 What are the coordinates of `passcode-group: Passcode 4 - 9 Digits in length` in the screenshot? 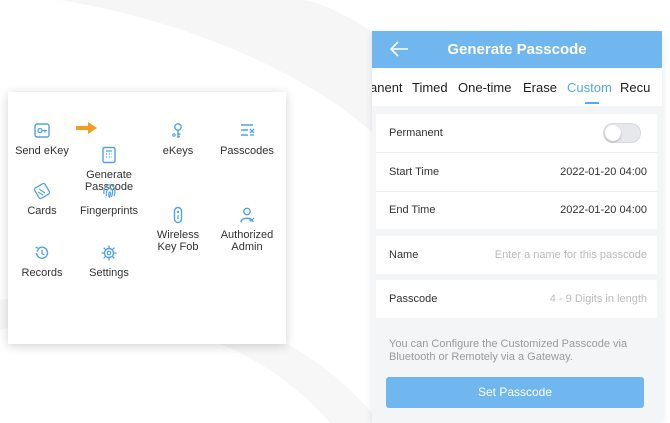 It's located at (516, 299).